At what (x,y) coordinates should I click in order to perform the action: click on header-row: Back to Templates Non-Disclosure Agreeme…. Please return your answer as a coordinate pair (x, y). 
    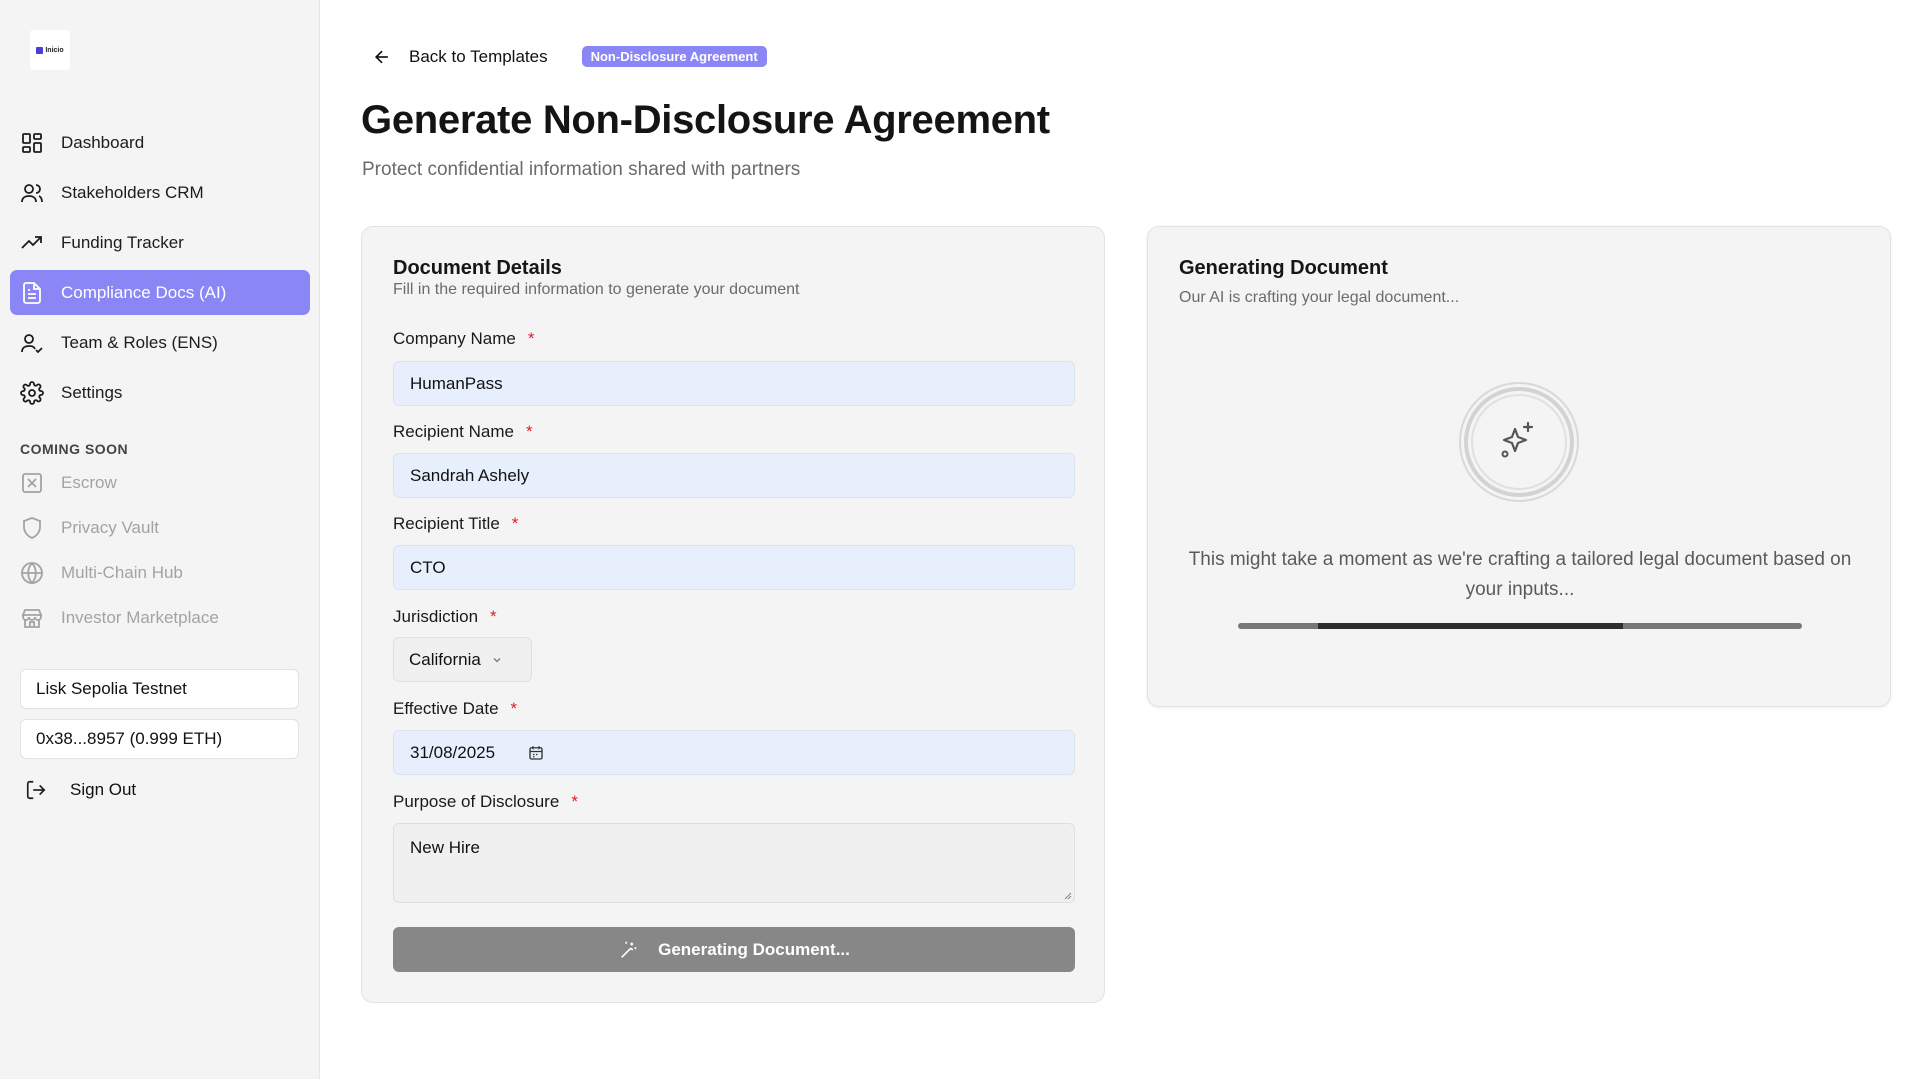
    Looking at the image, I should click on (569, 56).